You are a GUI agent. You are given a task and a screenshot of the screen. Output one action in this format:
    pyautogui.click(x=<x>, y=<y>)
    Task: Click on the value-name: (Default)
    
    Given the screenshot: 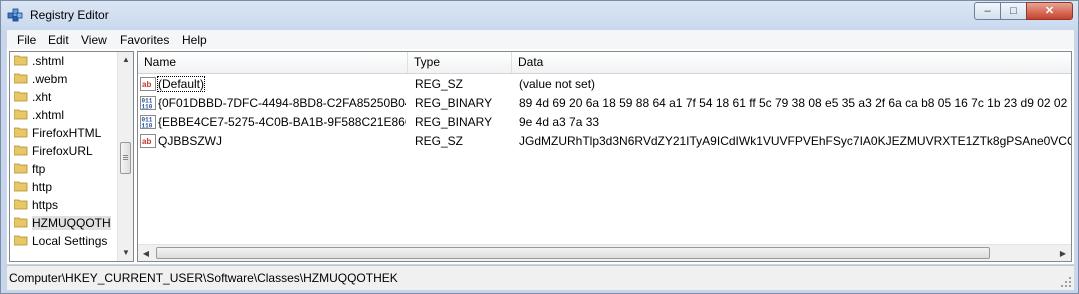 What is the action you would take?
    pyautogui.click(x=181, y=84)
    